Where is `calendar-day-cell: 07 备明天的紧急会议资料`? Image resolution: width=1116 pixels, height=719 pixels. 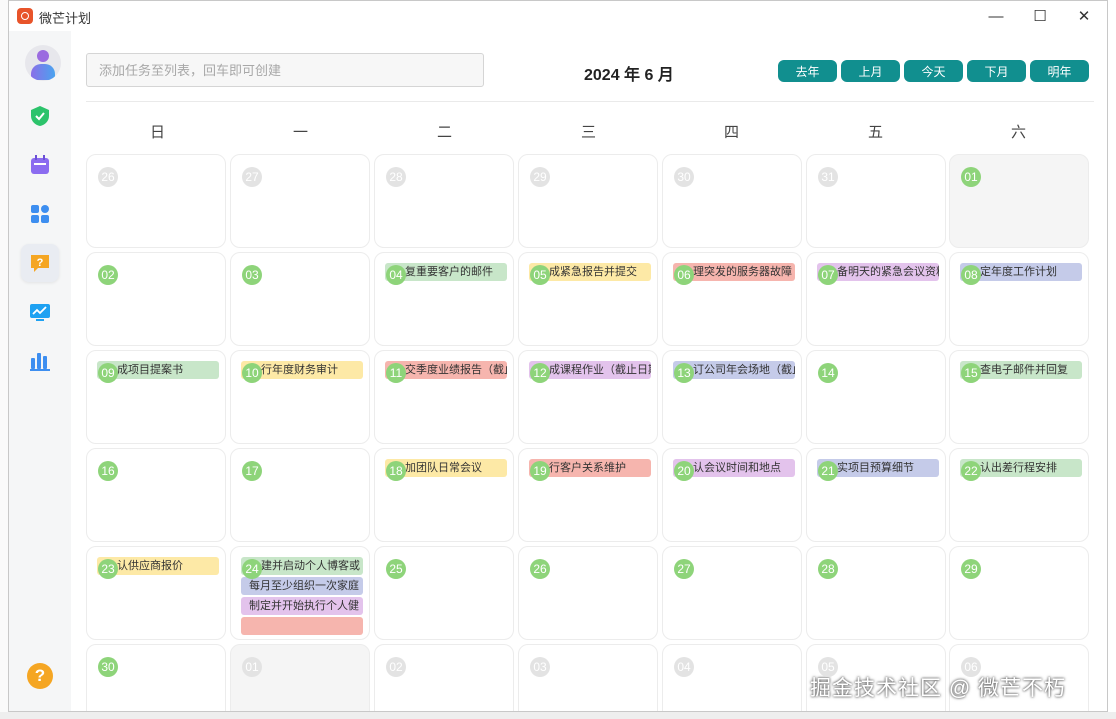
calendar-day-cell: 07 备明天的紧急会议资料 is located at coordinates (876, 299).